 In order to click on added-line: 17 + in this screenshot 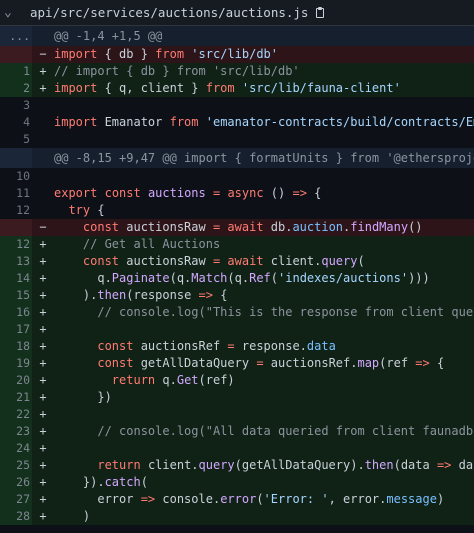, I will do `click(237, 329)`.